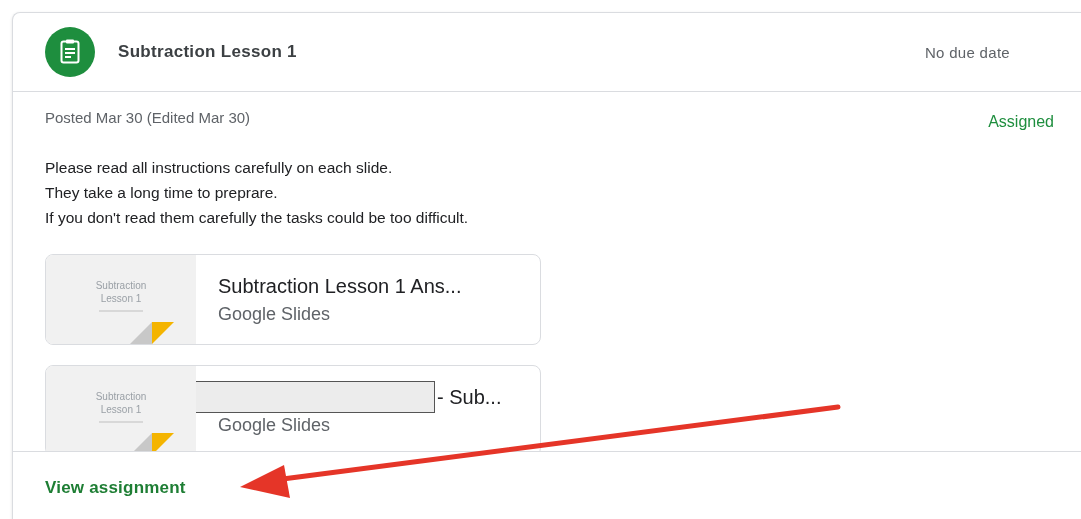 Image resolution: width=1081 pixels, height=519 pixels. I want to click on instruction-text: Please read all instructions carefully on each slide., so click(219, 168).